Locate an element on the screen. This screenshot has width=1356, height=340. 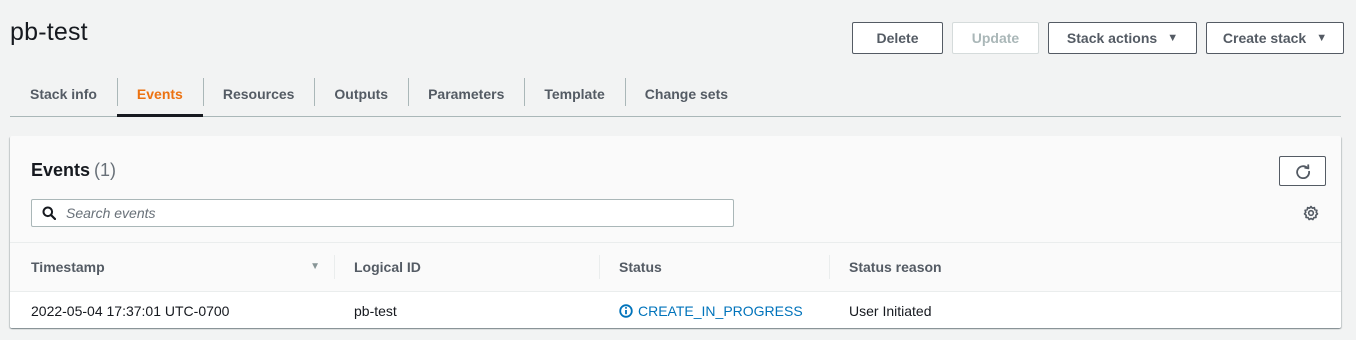
tab-label: Change sets is located at coordinates (686, 94).